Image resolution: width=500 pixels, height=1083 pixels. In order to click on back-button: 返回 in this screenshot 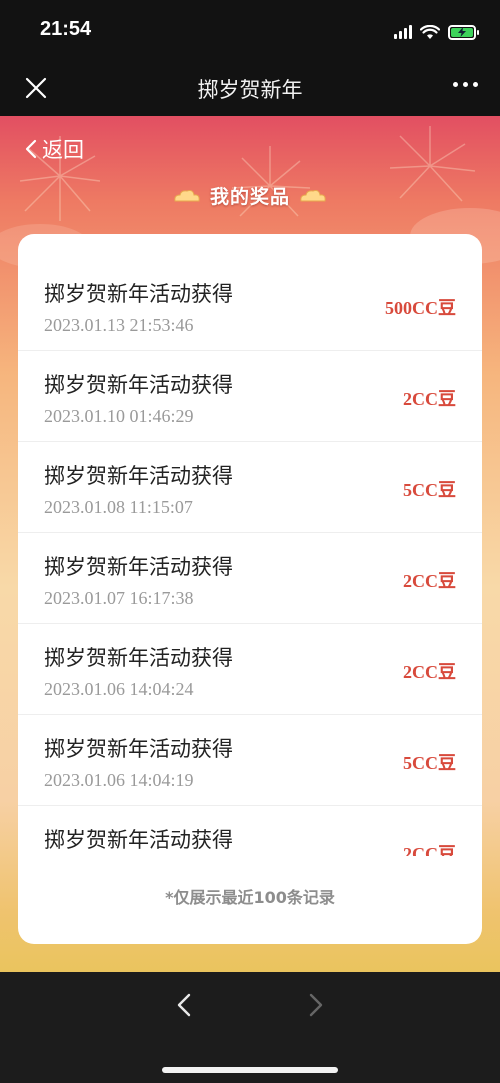, I will do `click(54, 149)`.